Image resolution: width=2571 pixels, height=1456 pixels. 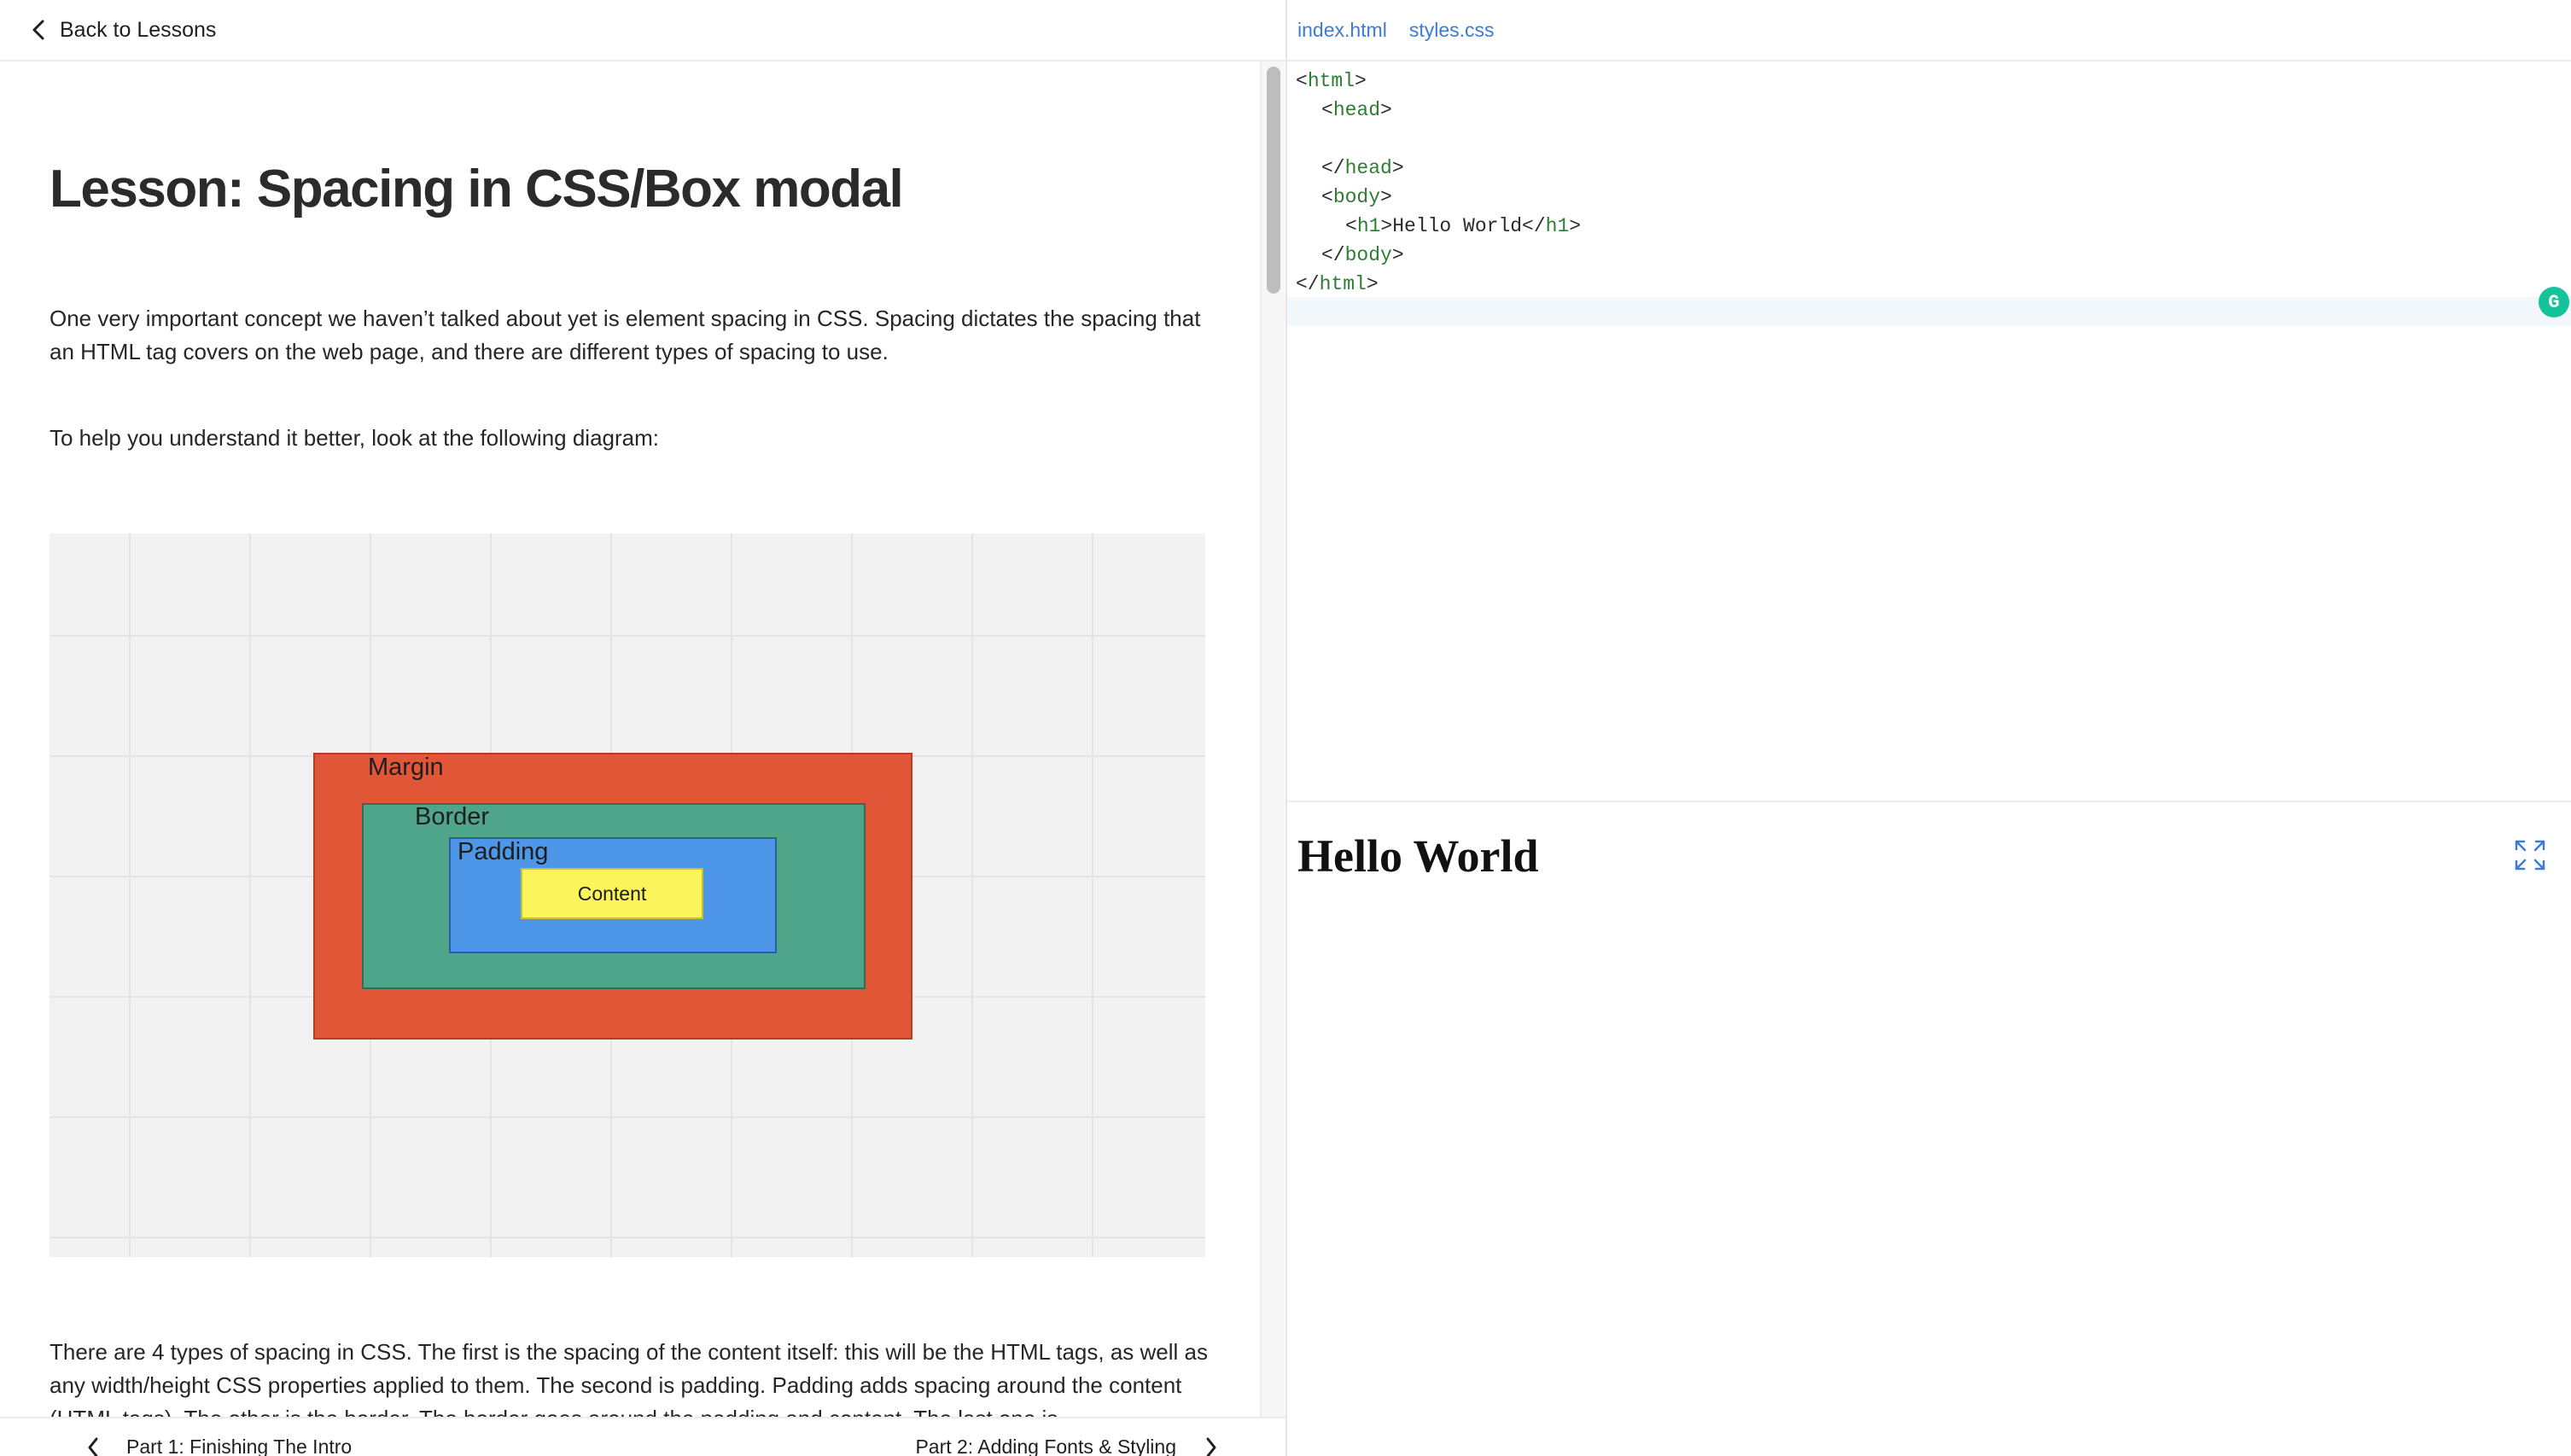 I want to click on chevron-right-icon, so click(x=1211, y=1446).